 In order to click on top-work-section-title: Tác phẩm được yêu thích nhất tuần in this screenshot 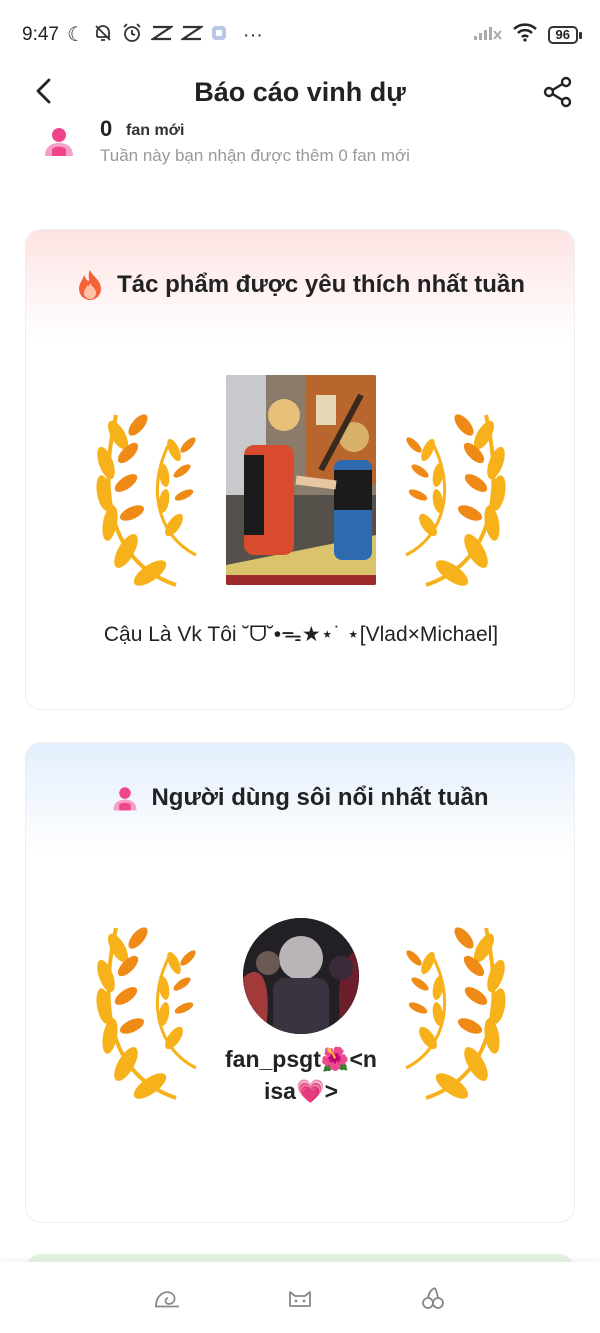, I will do `click(321, 284)`.